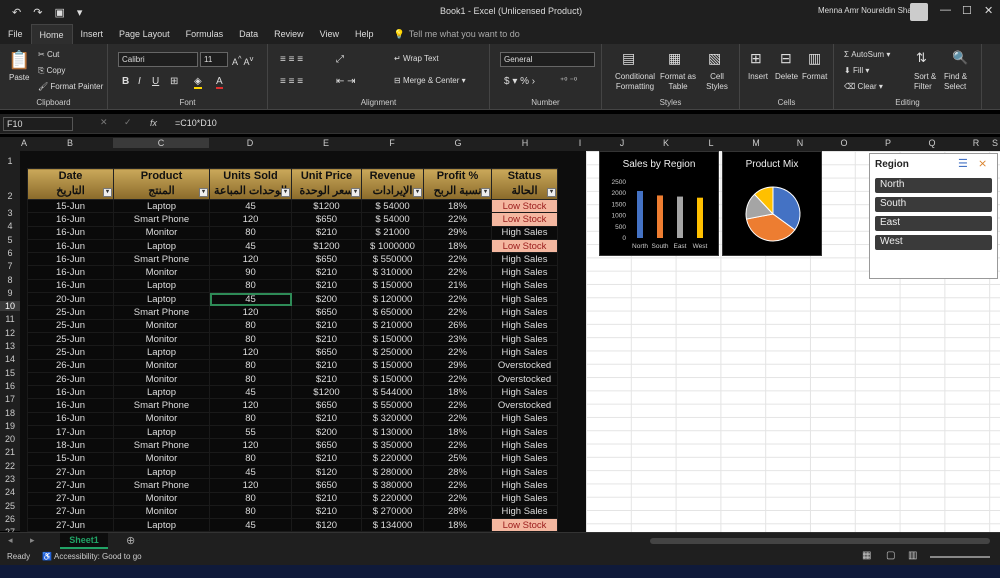  What do you see at coordinates (70, 458) in the screenshot?
I see `table-cell: 15-Jun` at bounding box center [70, 458].